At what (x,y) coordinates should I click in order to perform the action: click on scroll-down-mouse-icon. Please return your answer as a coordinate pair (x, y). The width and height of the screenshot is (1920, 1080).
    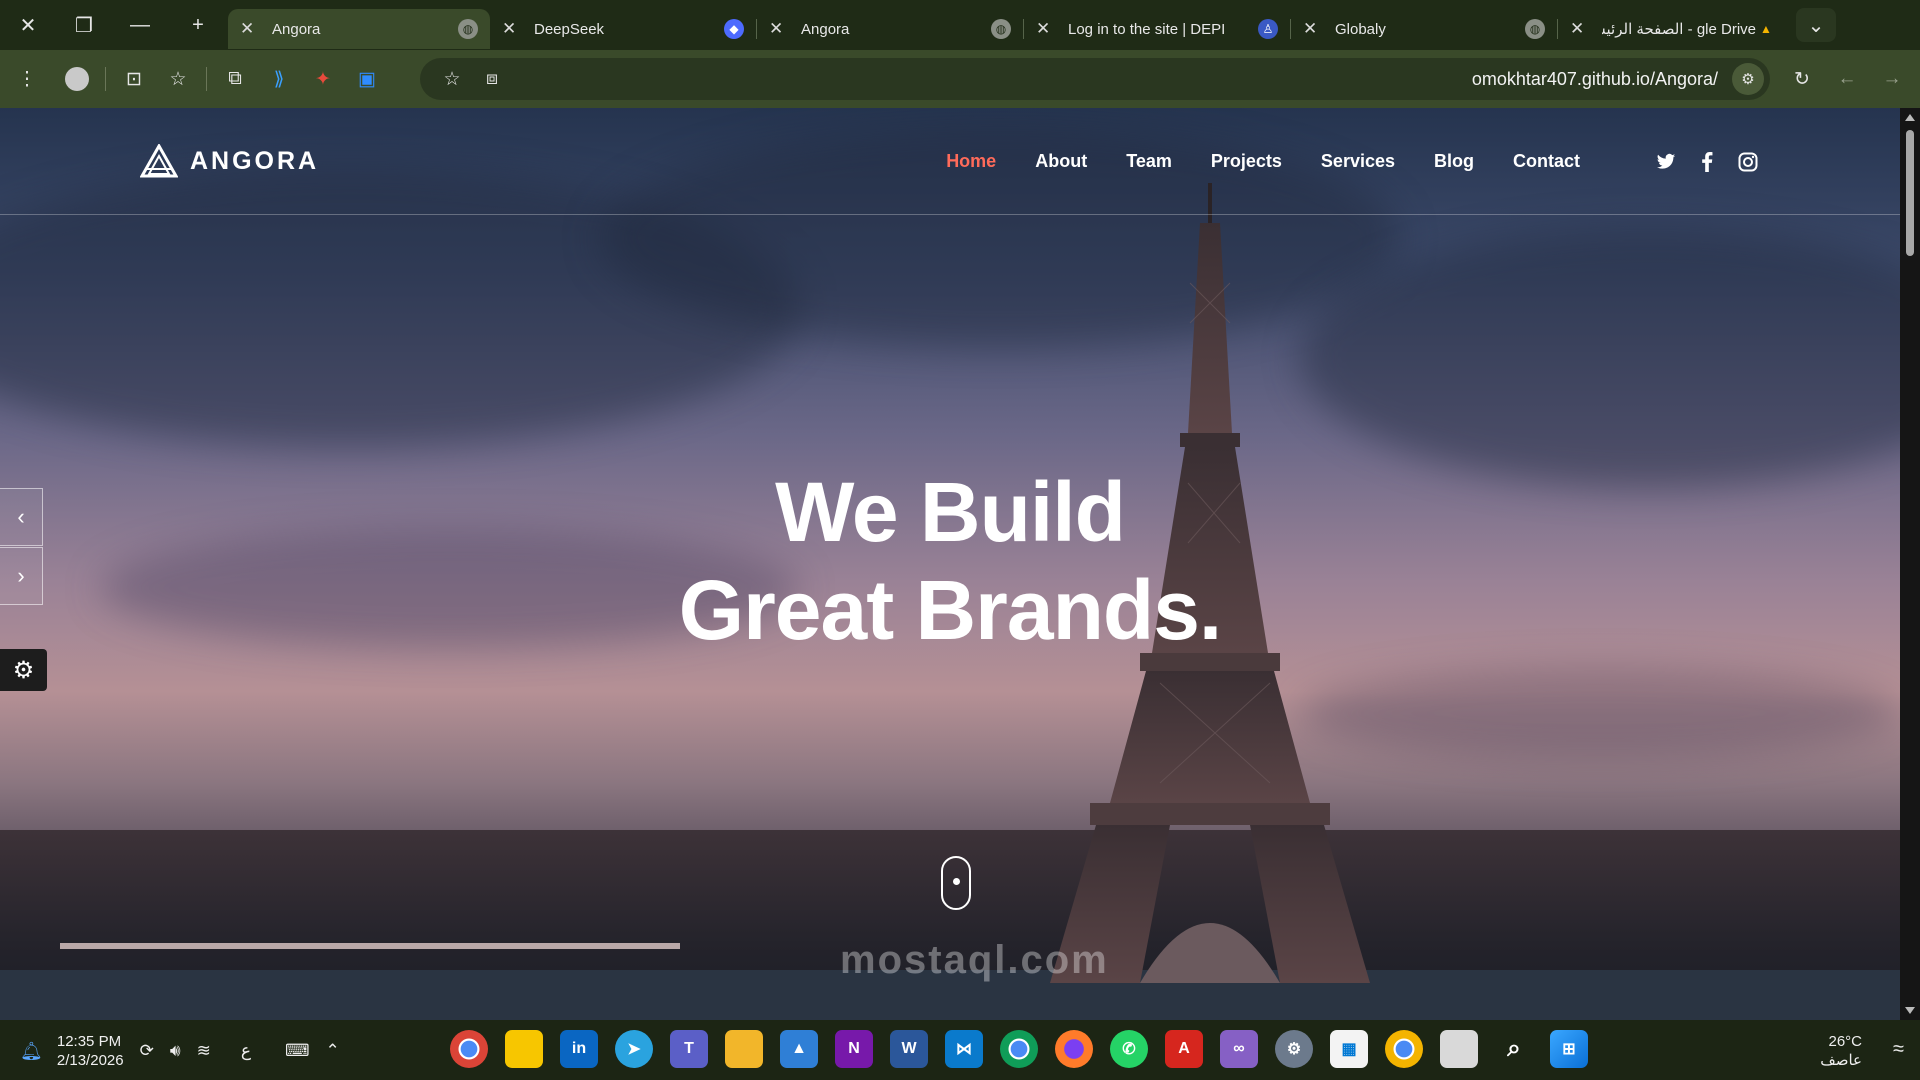
    Looking at the image, I should click on (956, 883).